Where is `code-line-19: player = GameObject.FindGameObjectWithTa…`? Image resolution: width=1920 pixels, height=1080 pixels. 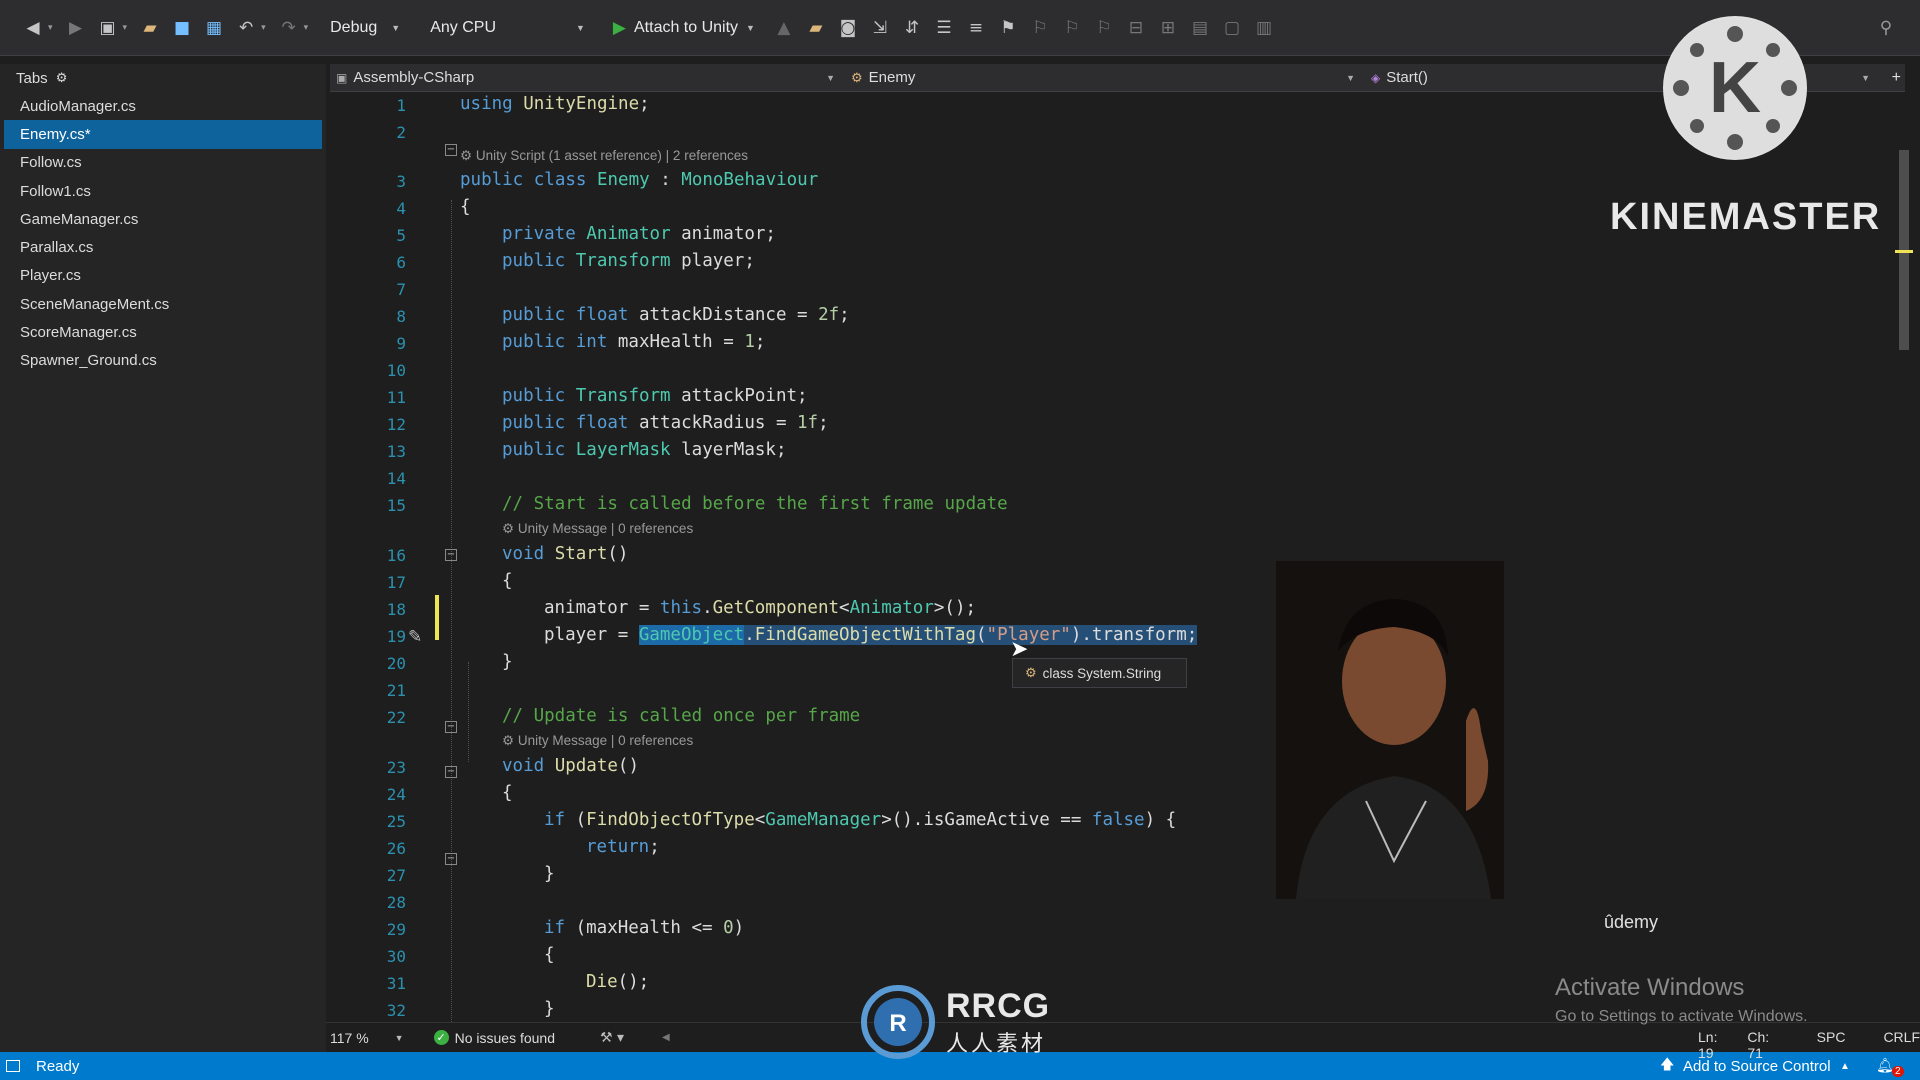
code-line-19: player = GameObject.FindGameObjectWithTa… is located at coordinates (871, 635).